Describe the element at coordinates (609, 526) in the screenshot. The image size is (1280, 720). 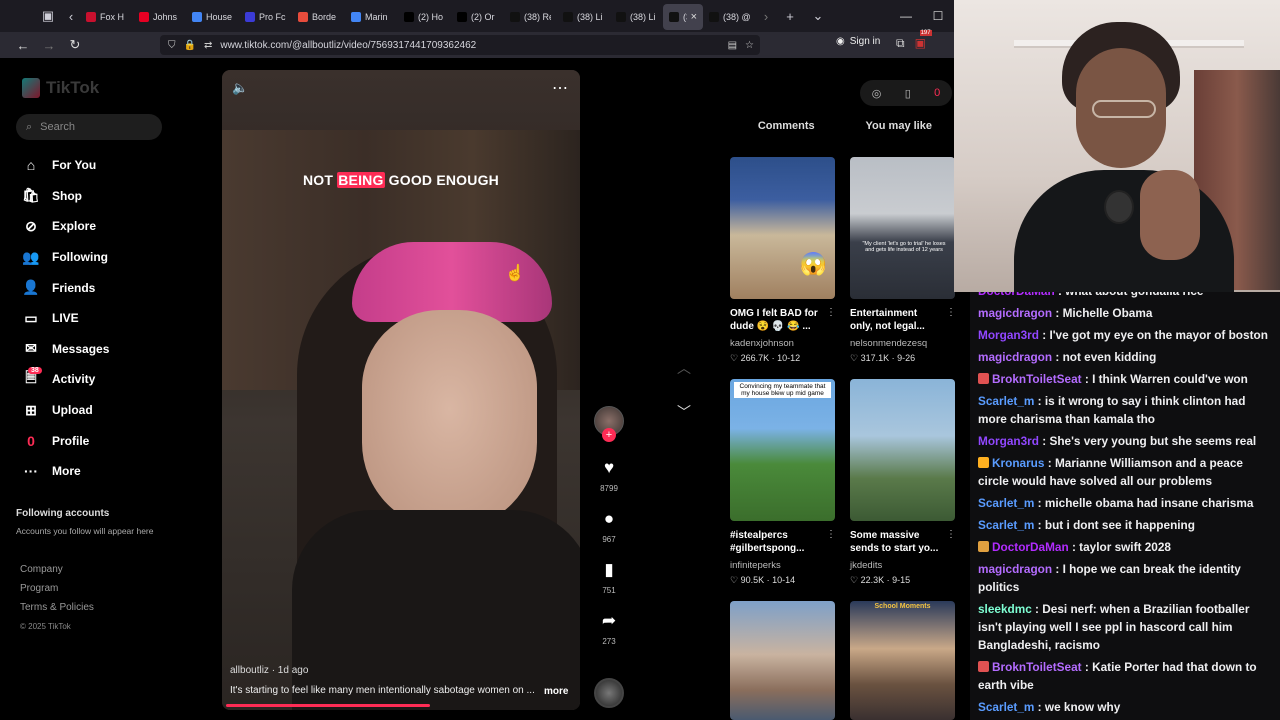
I see `comment-button: ● 967` at that location.